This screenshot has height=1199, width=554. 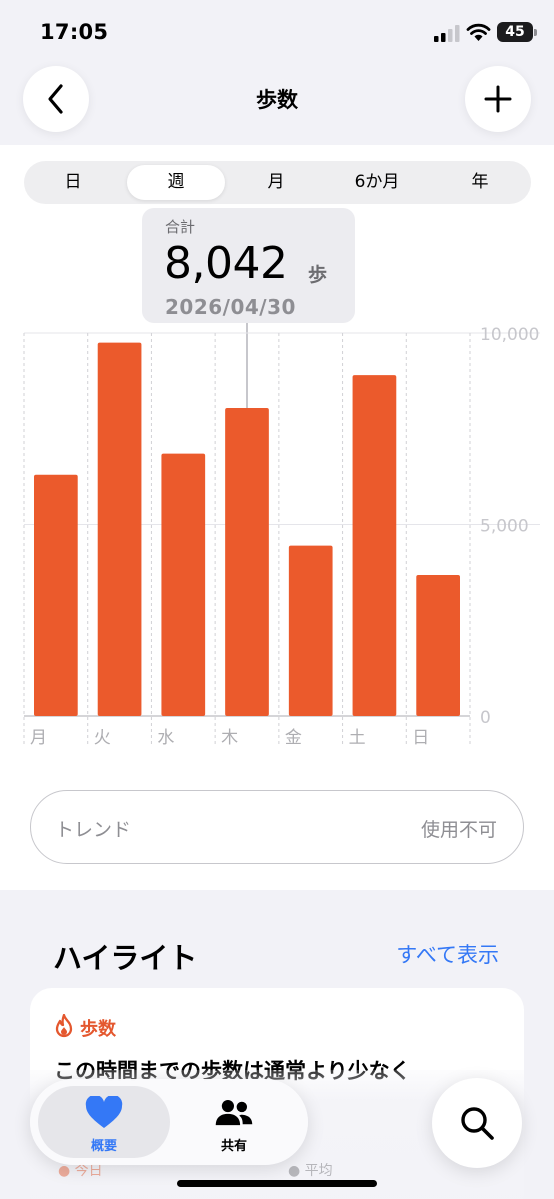 What do you see at coordinates (73, 182) in the screenshot?
I see `segment-day: 日` at bounding box center [73, 182].